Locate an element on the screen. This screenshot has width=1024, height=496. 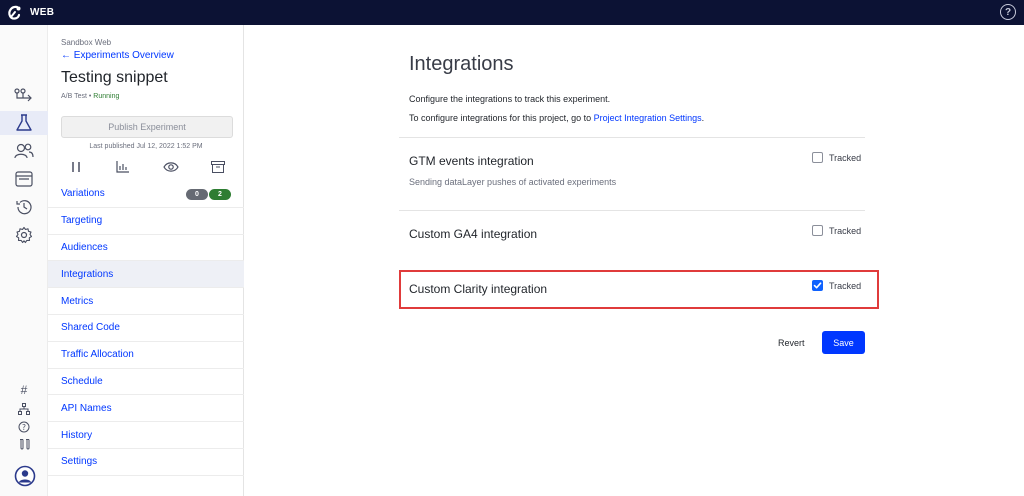
variations-badge-paused: 0 is located at coordinates (197, 194).